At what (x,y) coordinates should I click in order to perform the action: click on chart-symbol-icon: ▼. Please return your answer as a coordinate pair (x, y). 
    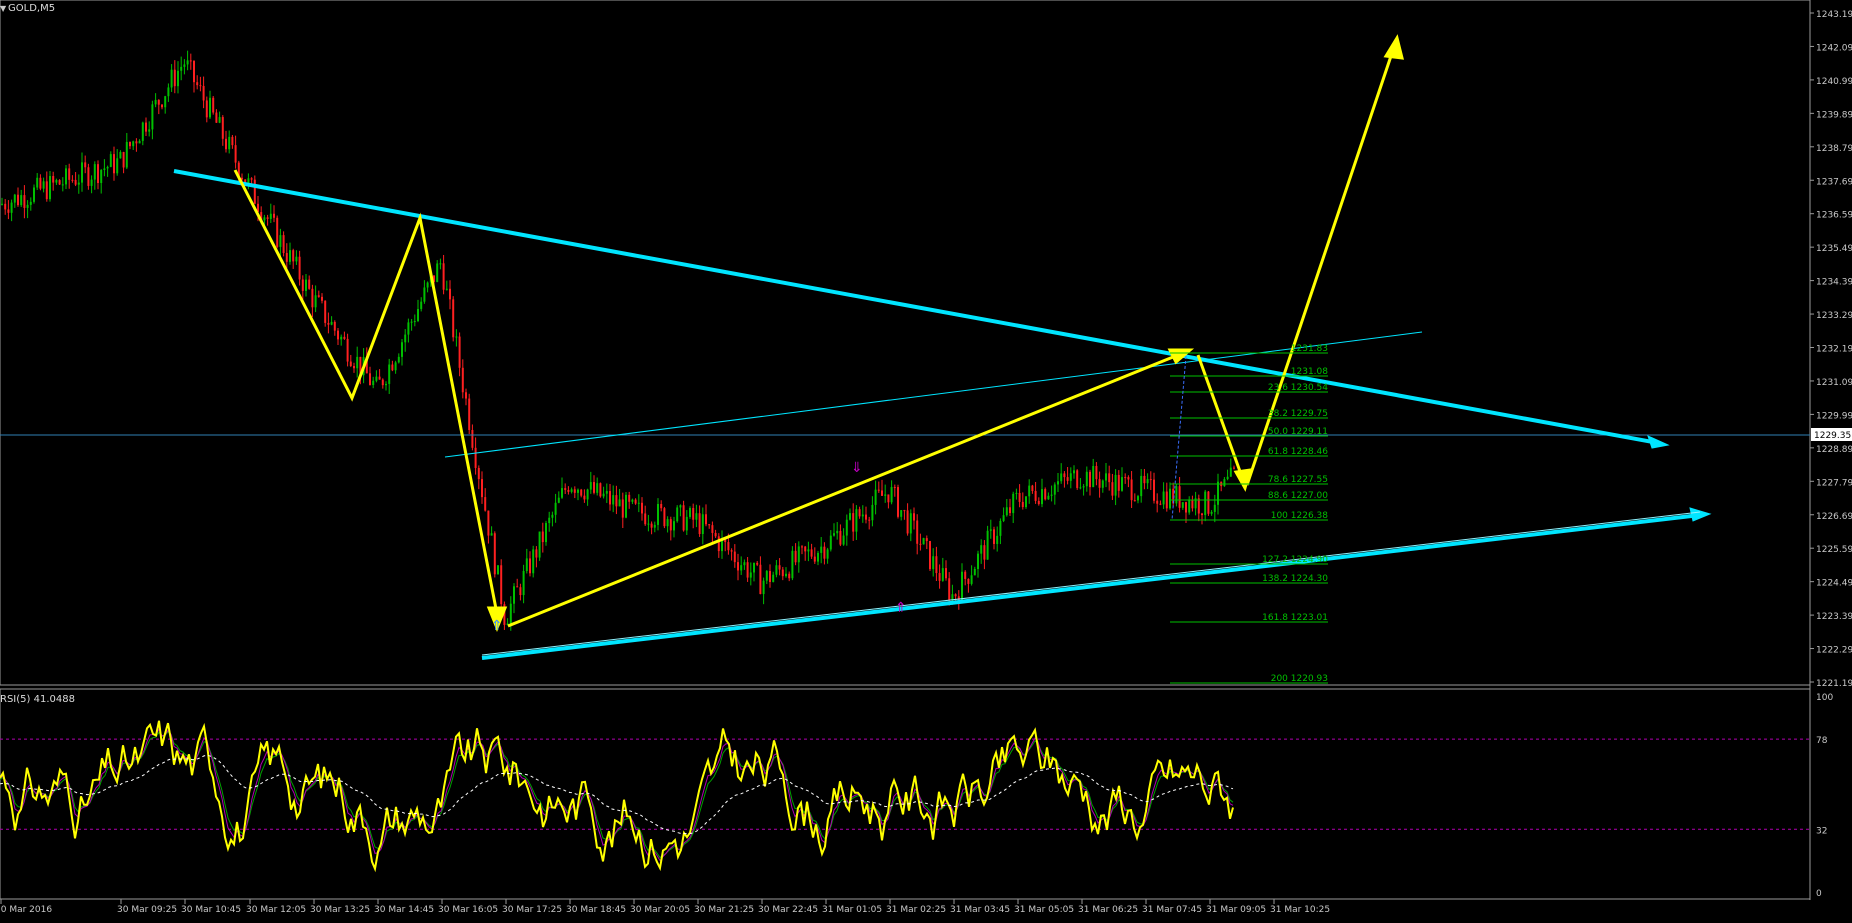
    Looking at the image, I should click on (3, 8).